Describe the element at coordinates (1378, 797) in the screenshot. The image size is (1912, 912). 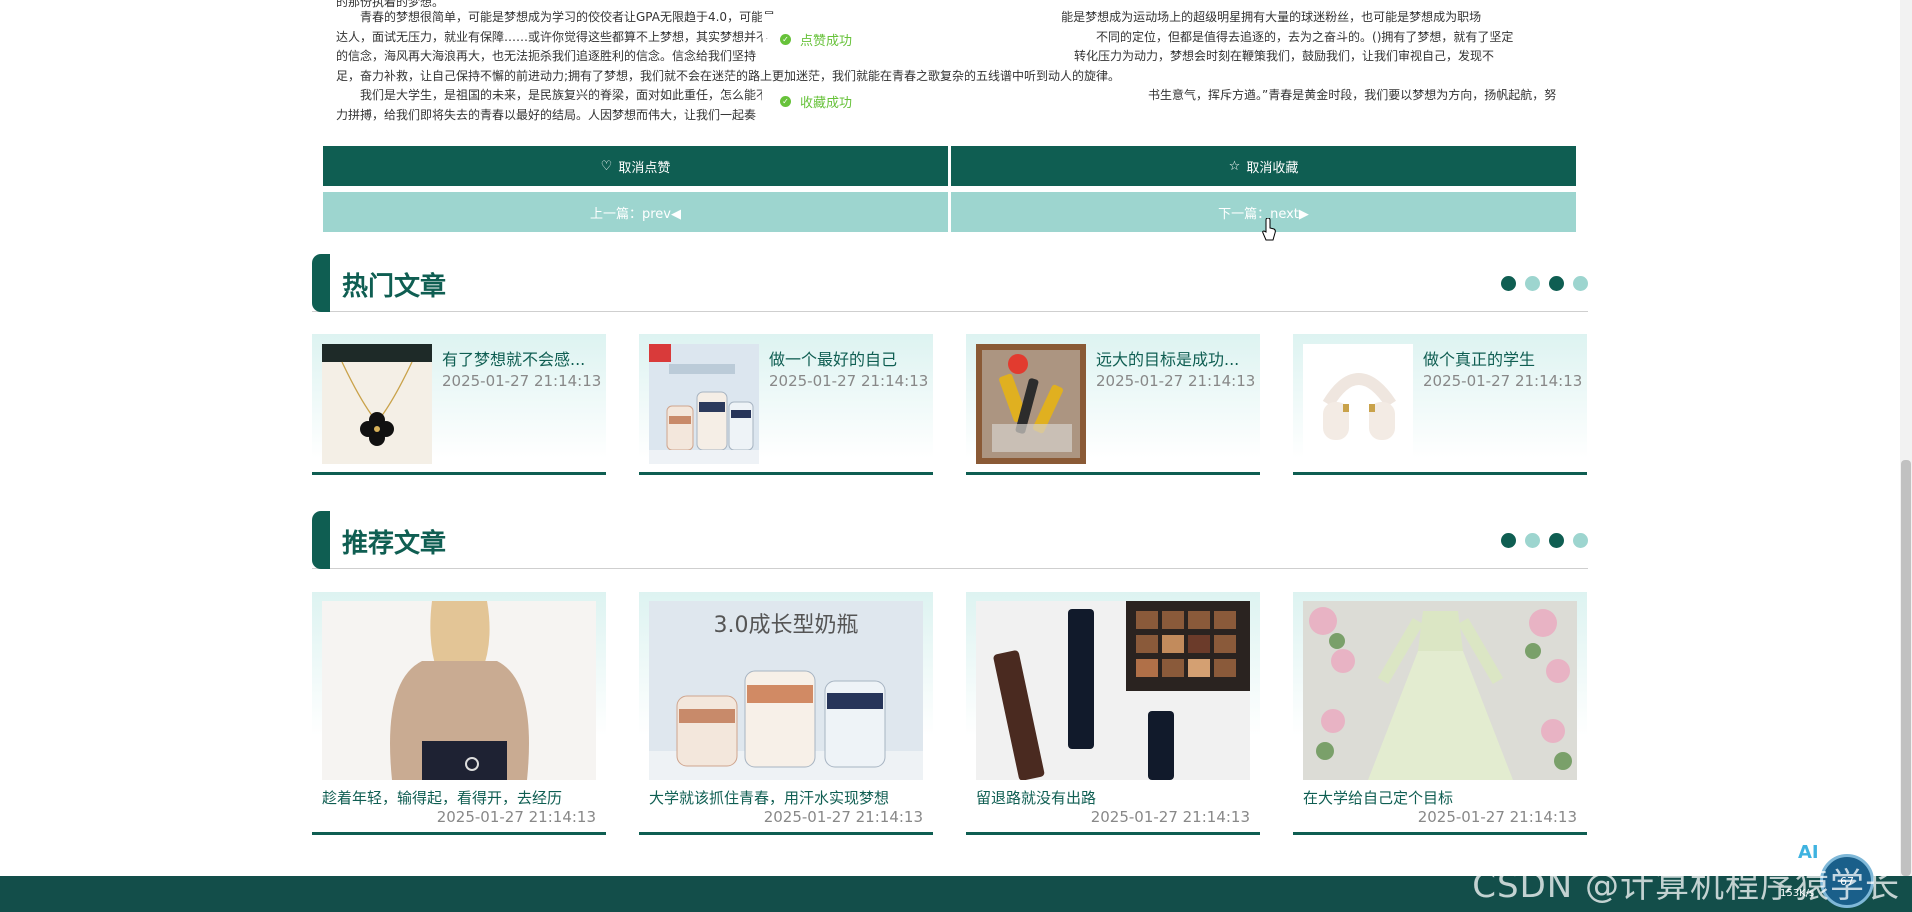
I see `card-title: 在大学给自己定个目标` at that location.